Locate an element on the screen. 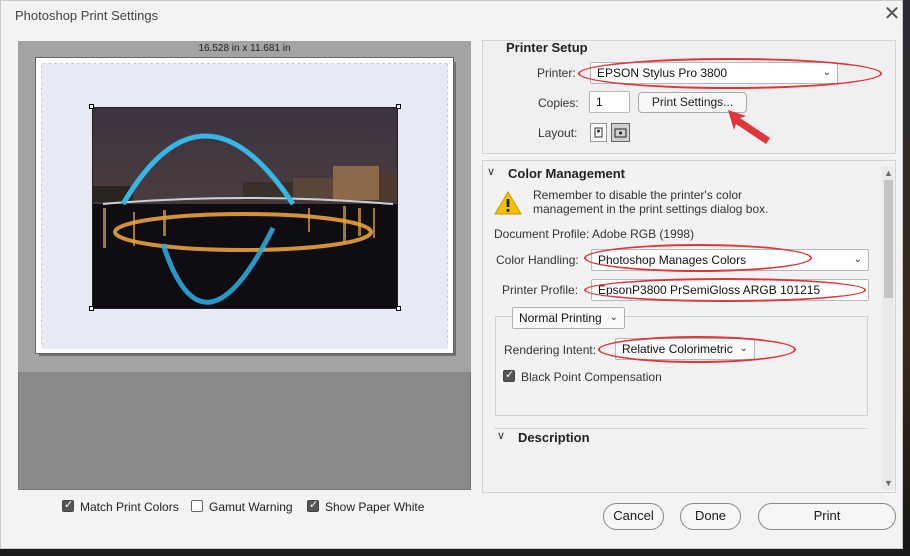 Image resolution: width=910 pixels, height=556 pixels. scroll-up-icon: ▲ is located at coordinates (888, 173).